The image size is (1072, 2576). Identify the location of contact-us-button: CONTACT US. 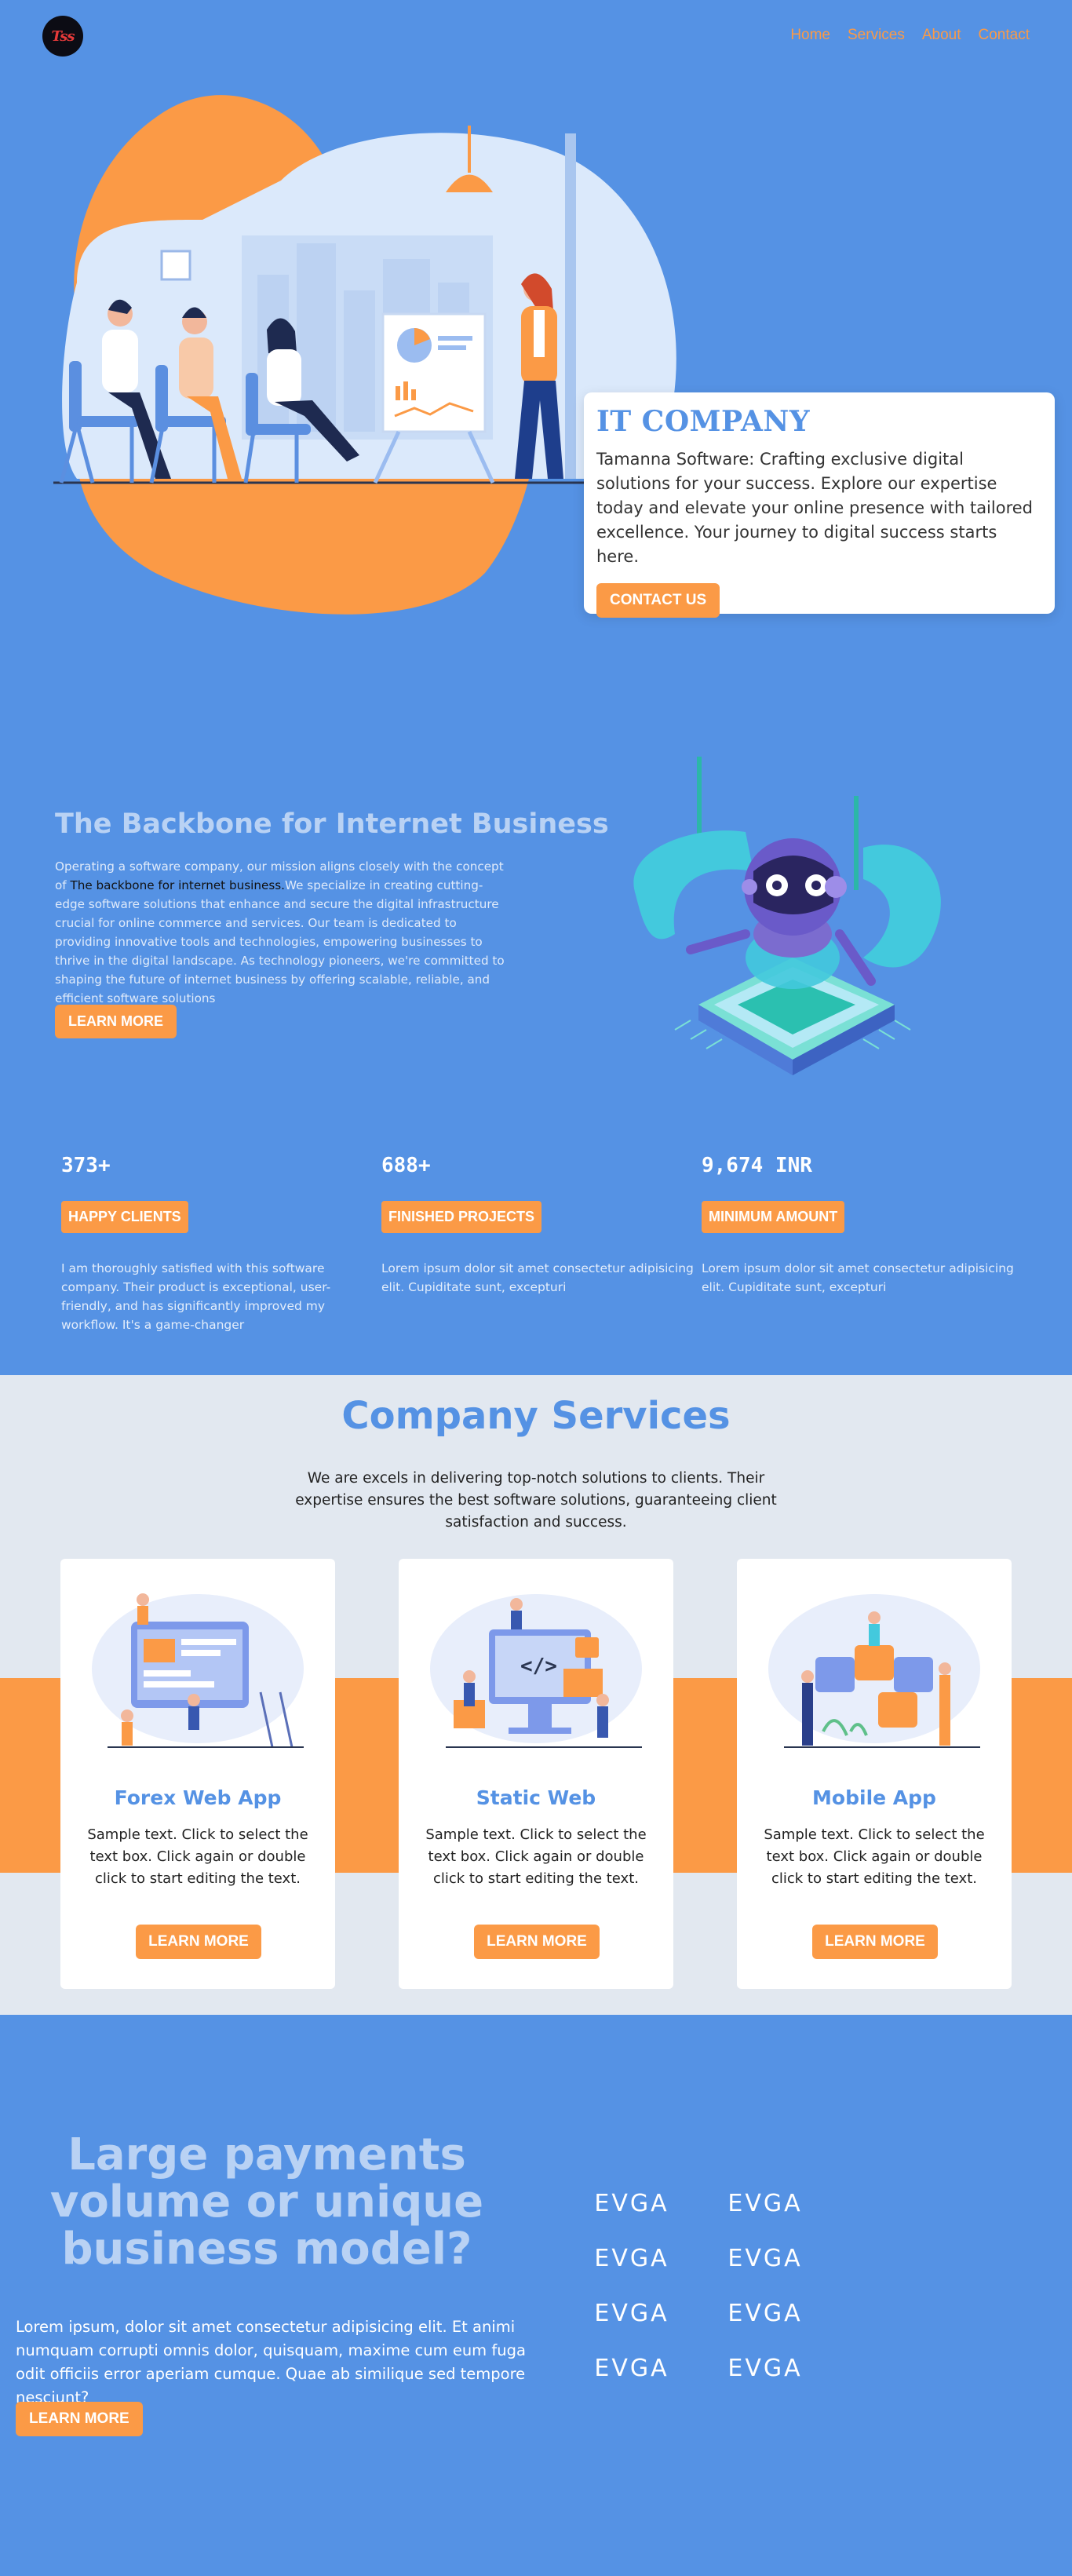
(658, 600).